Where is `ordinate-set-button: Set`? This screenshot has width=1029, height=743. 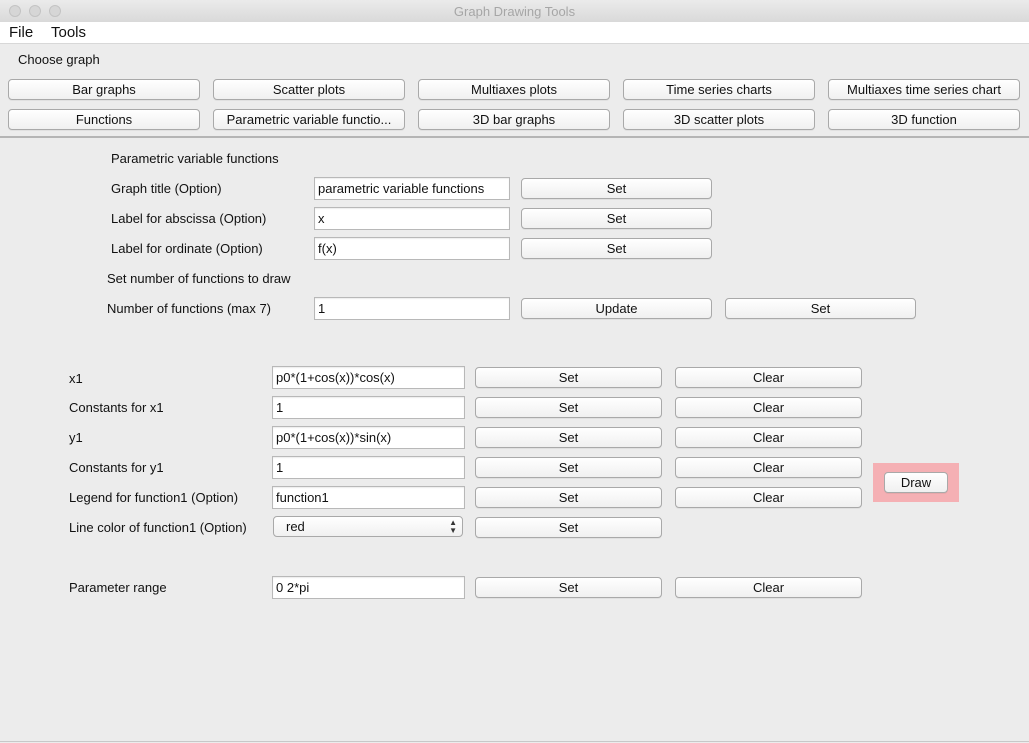
ordinate-set-button: Set is located at coordinates (616, 248).